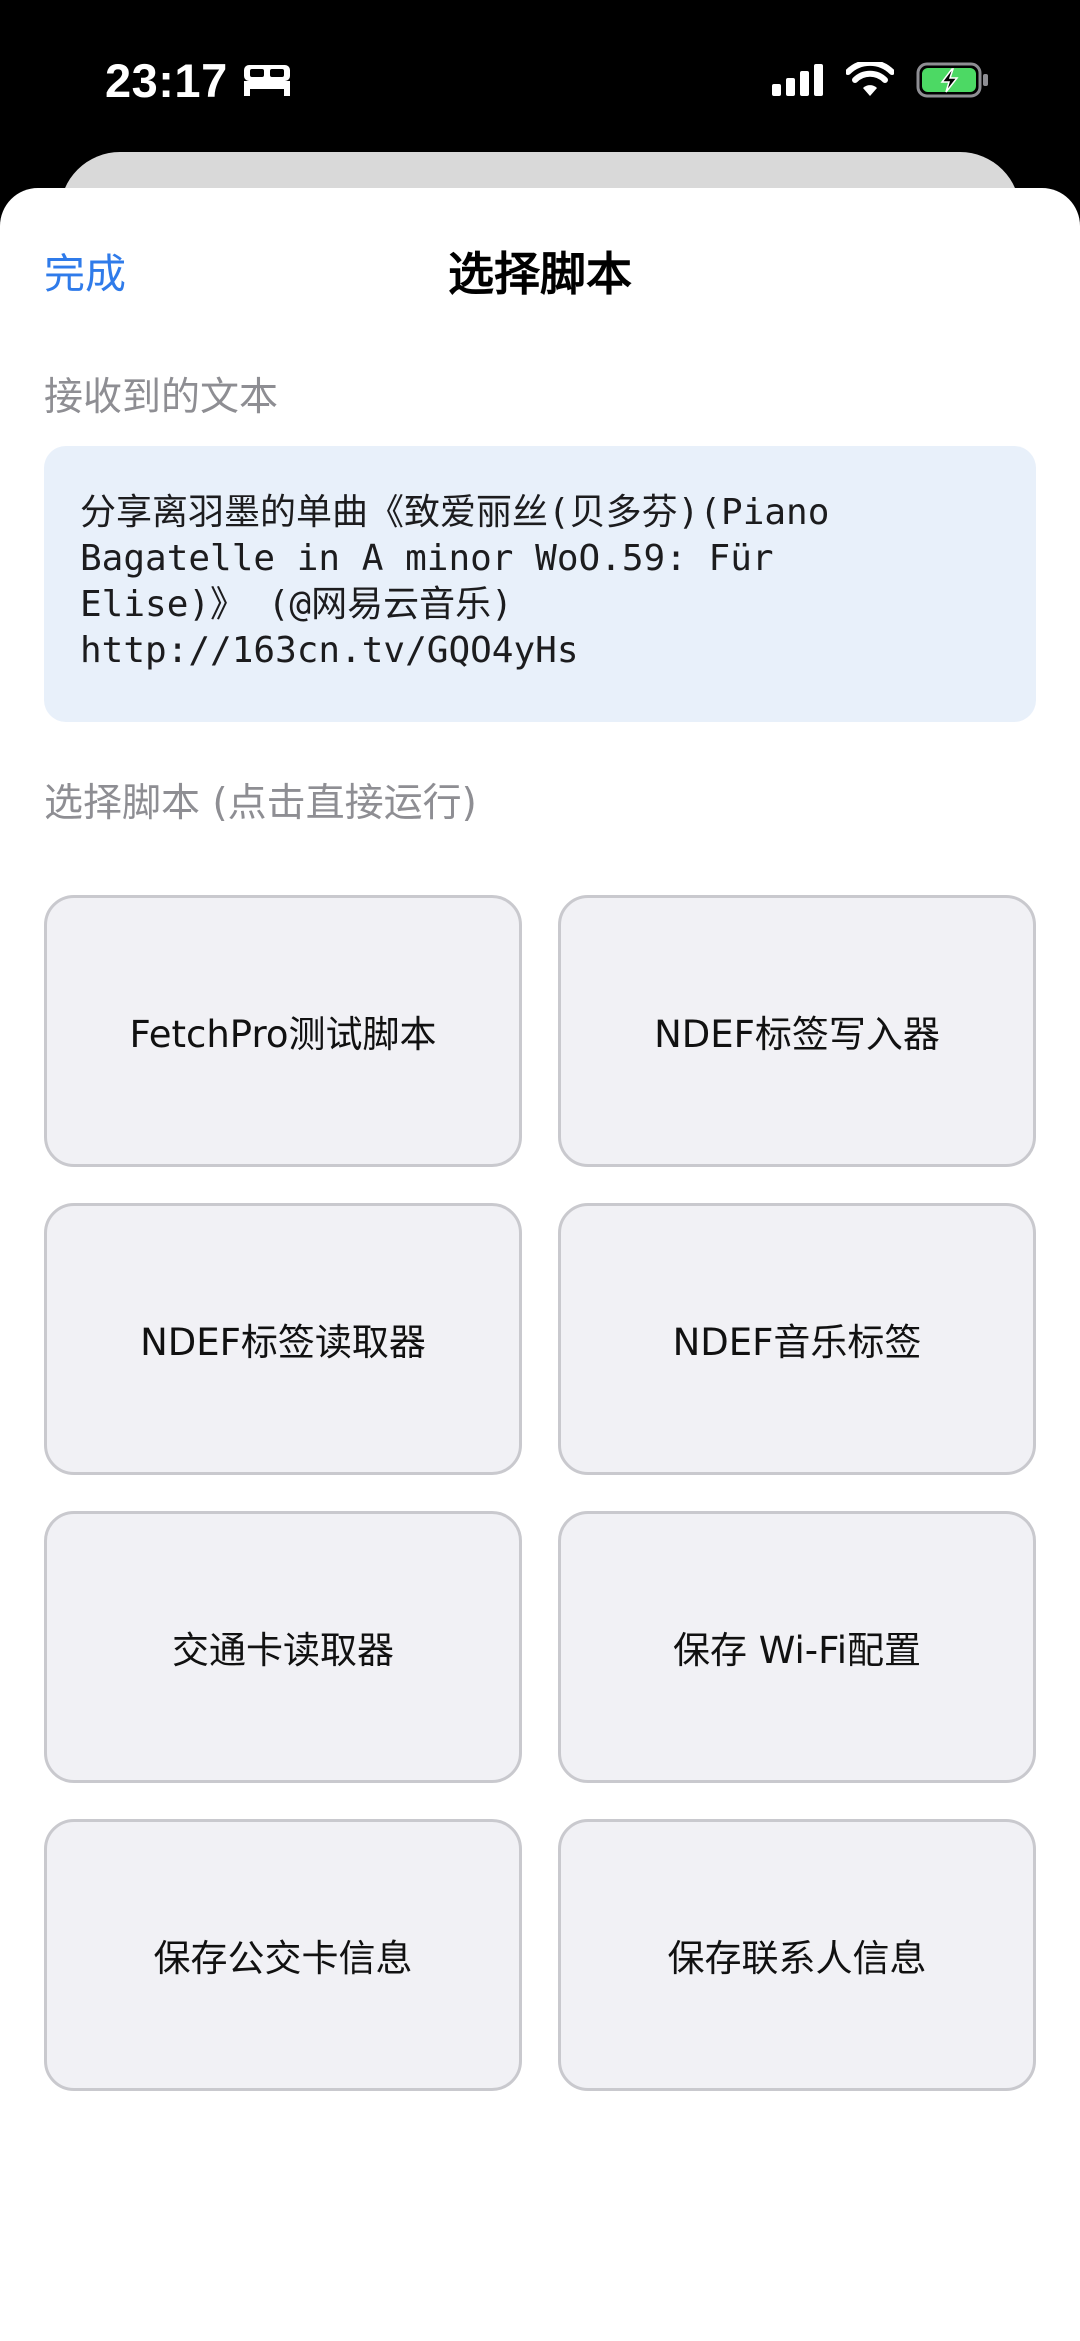 Image resolution: width=1080 pixels, height=2341 pixels. What do you see at coordinates (797, 1647) in the screenshot?
I see `script-button-save-wifi-config: 保存 Wi-Fi配置` at bounding box center [797, 1647].